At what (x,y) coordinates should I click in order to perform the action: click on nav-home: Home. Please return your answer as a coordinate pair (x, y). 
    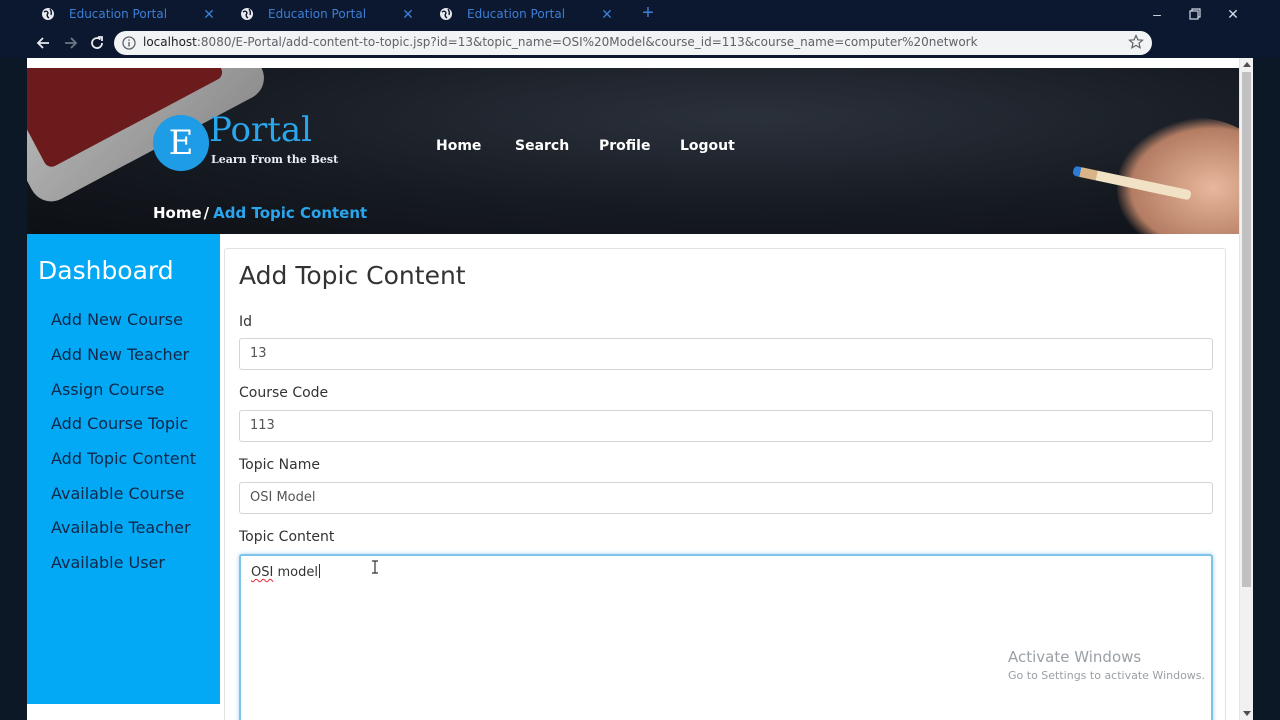
    Looking at the image, I should click on (458, 146).